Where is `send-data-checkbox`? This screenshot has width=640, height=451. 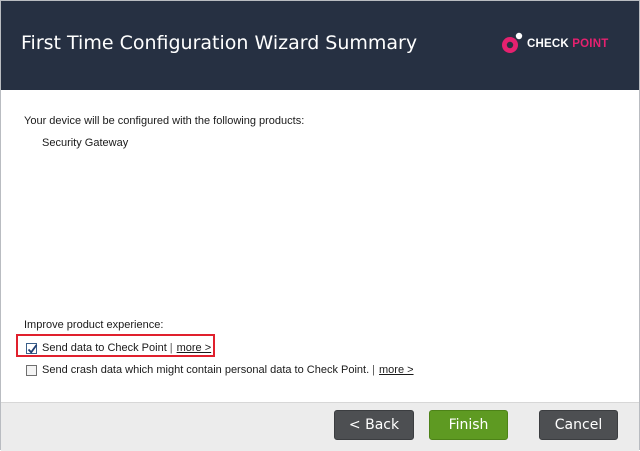
send-data-checkbox is located at coordinates (32, 348).